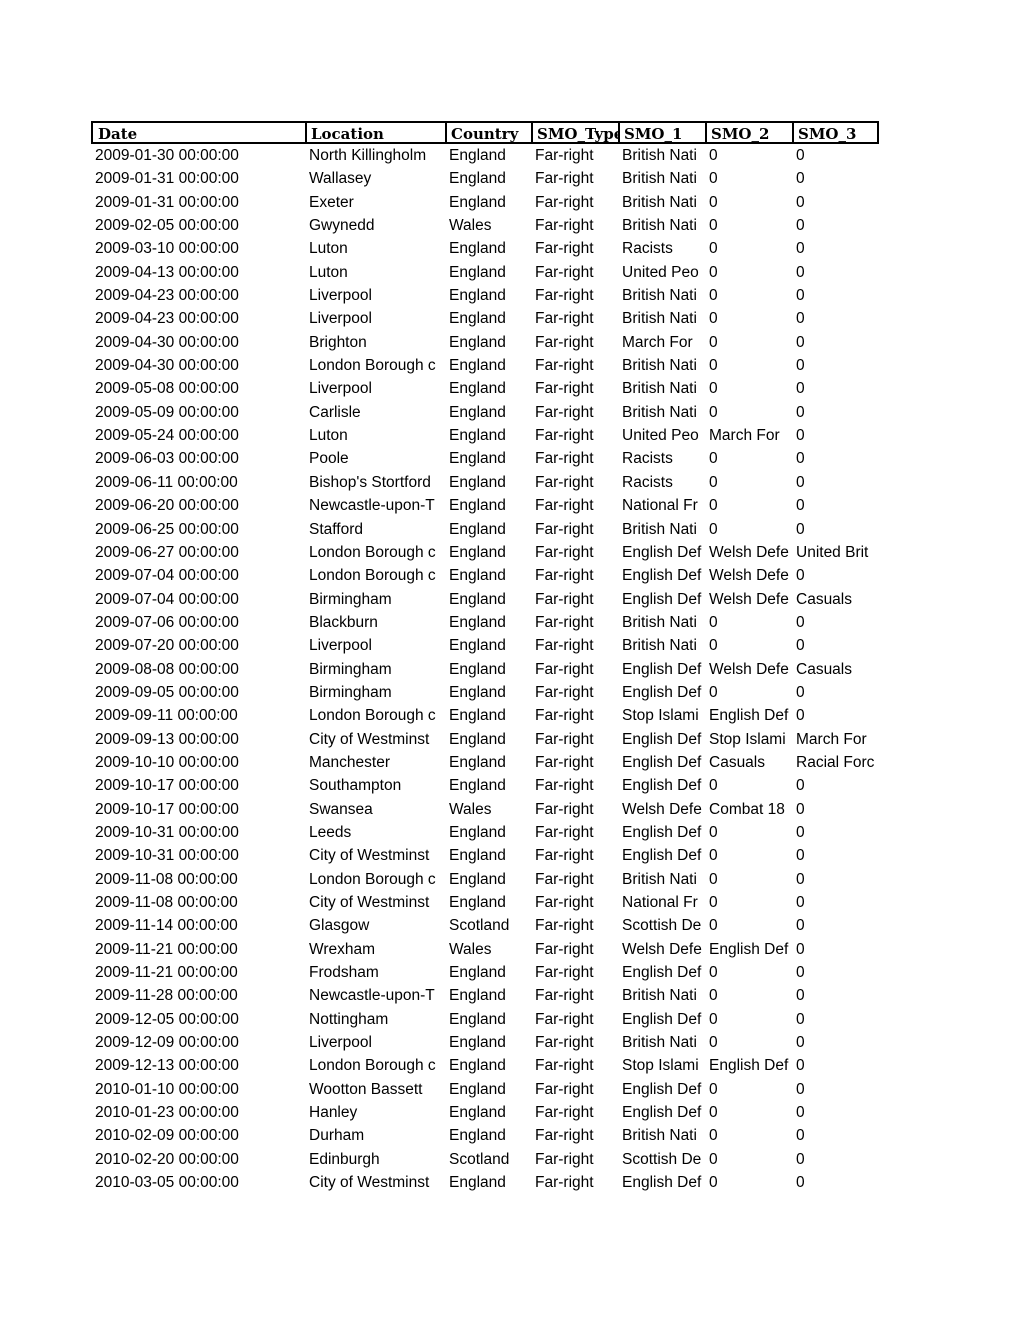 This screenshot has height=1320, width=1020. I want to click on cell-location: Newcastle-upon-T, so click(379, 995).